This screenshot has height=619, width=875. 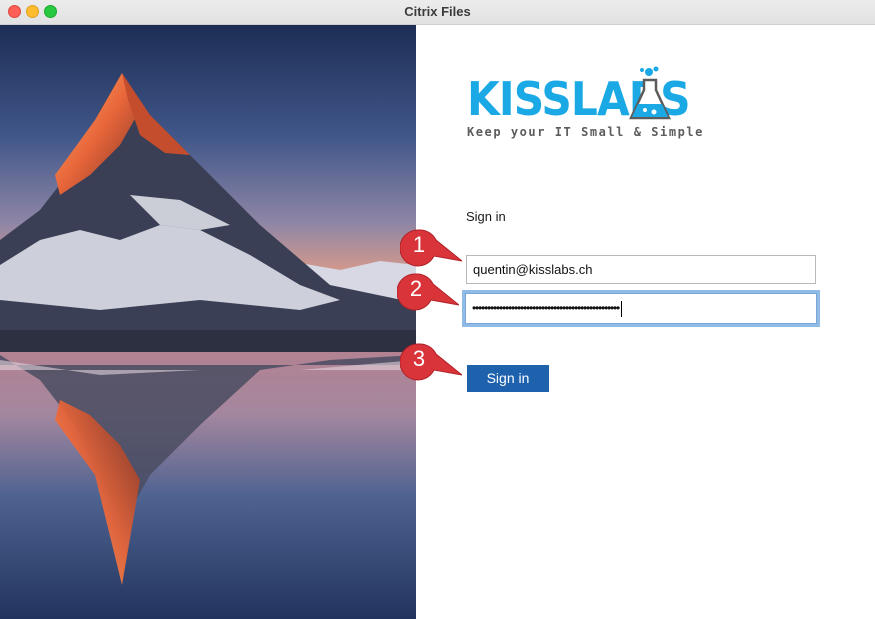 What do you see at coordinates (416, 288) in the screenshot?
I see `callout-number: 2` at bounding box center [416, 288].